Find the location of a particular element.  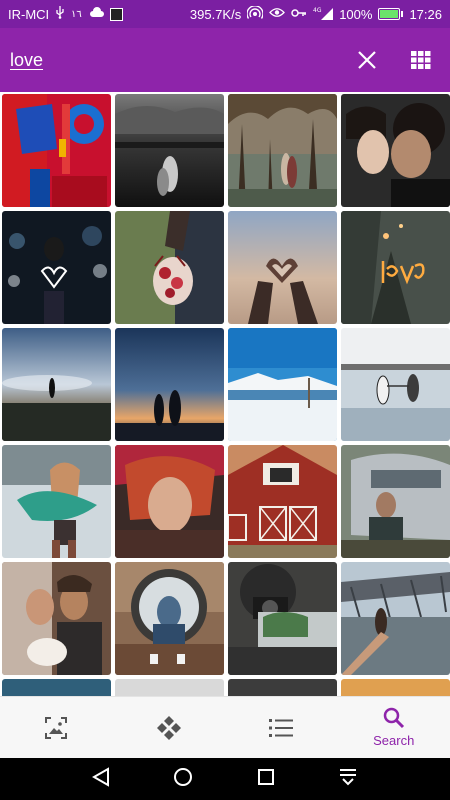

home-icon is located at coordinates (183, 776).